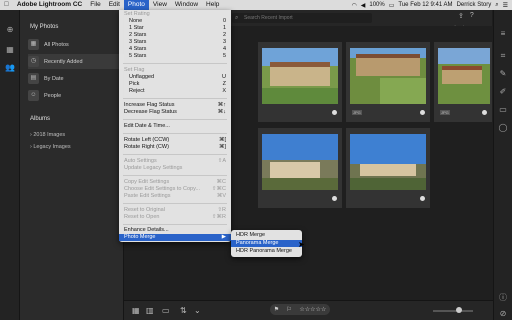 The height and width of the screenshot is (320, 512). What do you see at coordinates (183, 310) in the screenshot?
I see `sort-icon: ⇅` at bounding box center [183, 310].